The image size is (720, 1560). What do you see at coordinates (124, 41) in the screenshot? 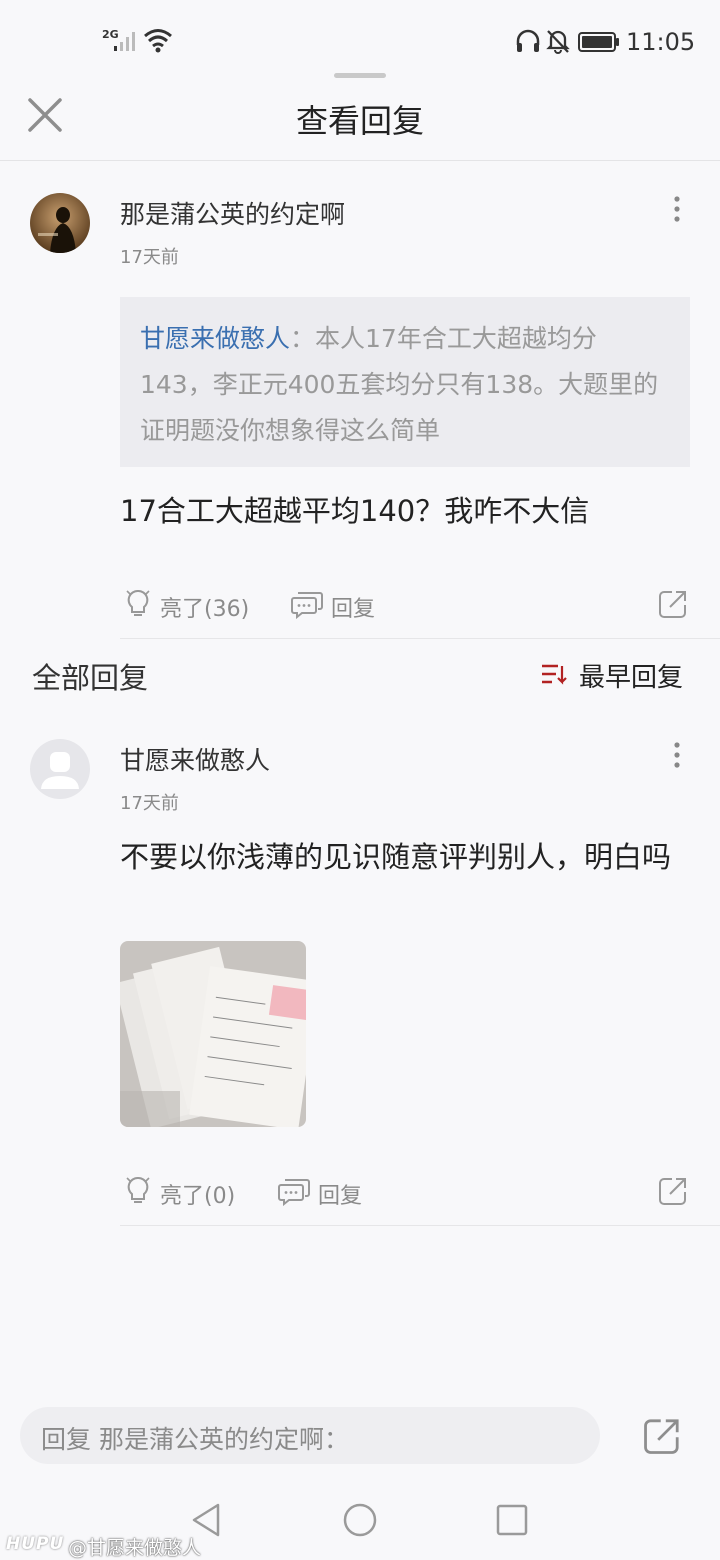
I see `signal-icon` at bounding box center [124, 41].